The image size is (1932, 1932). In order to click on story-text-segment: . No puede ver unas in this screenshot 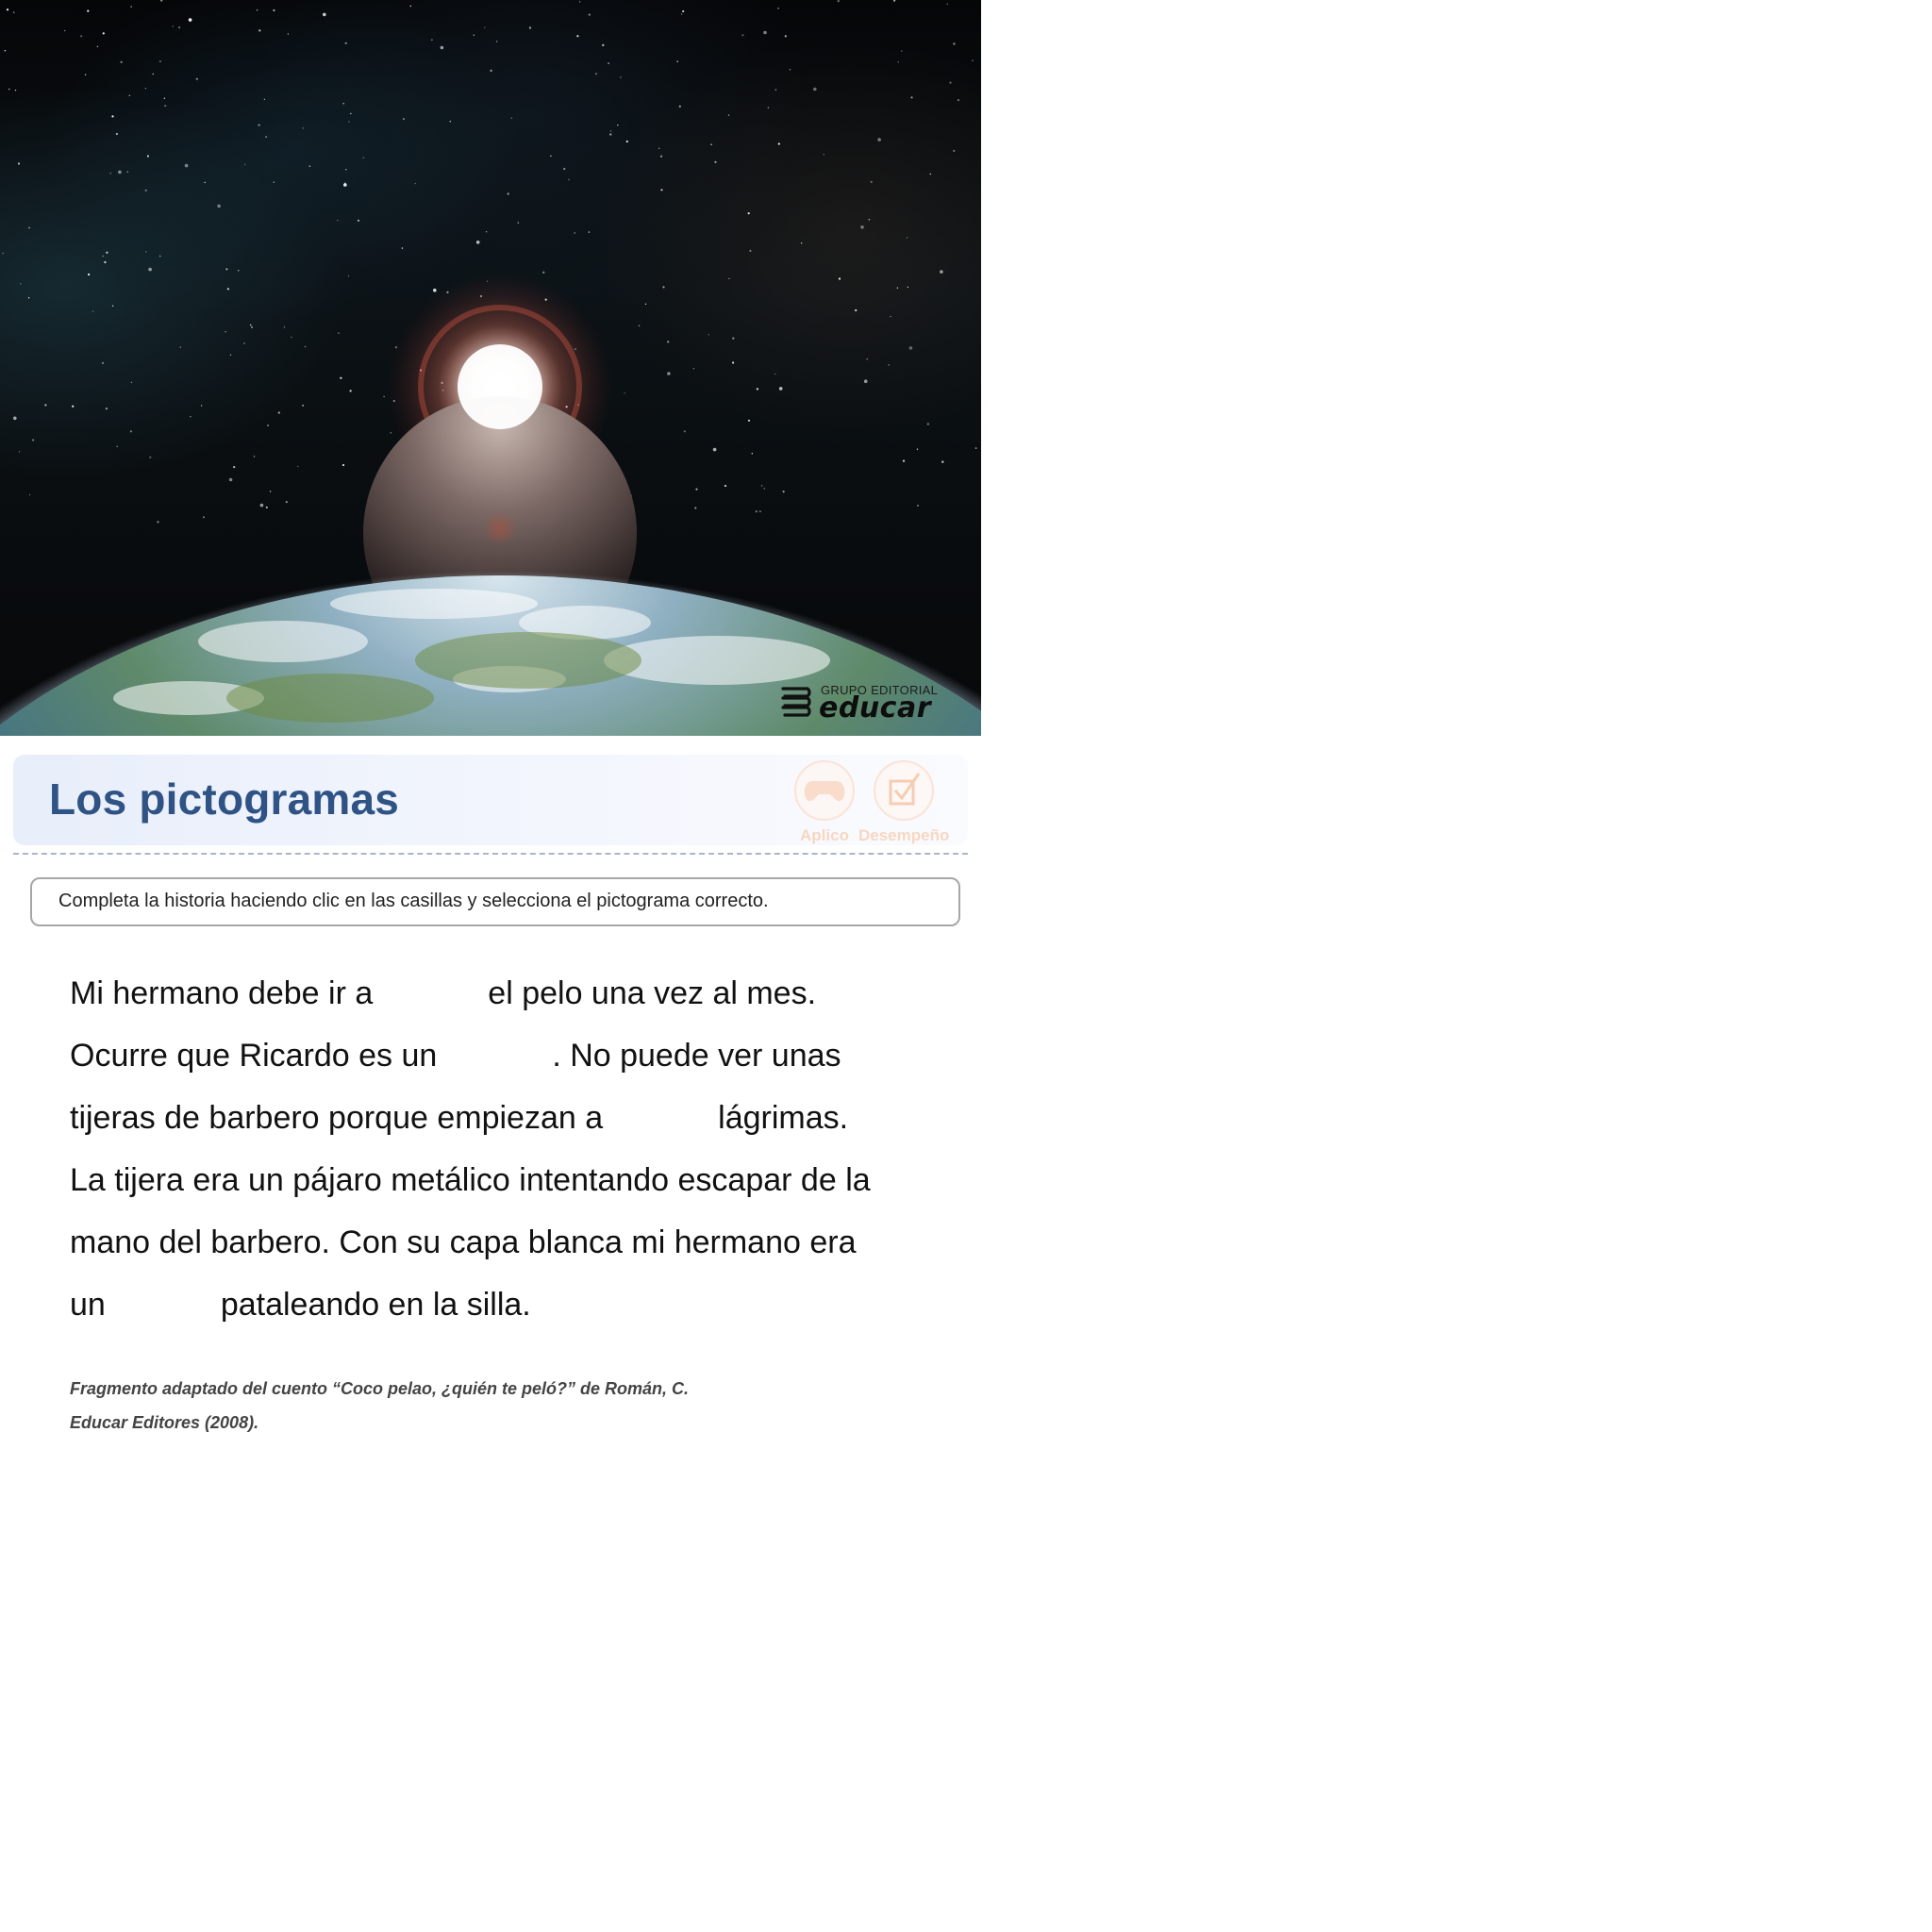, I will do `click(697, 1056)`.